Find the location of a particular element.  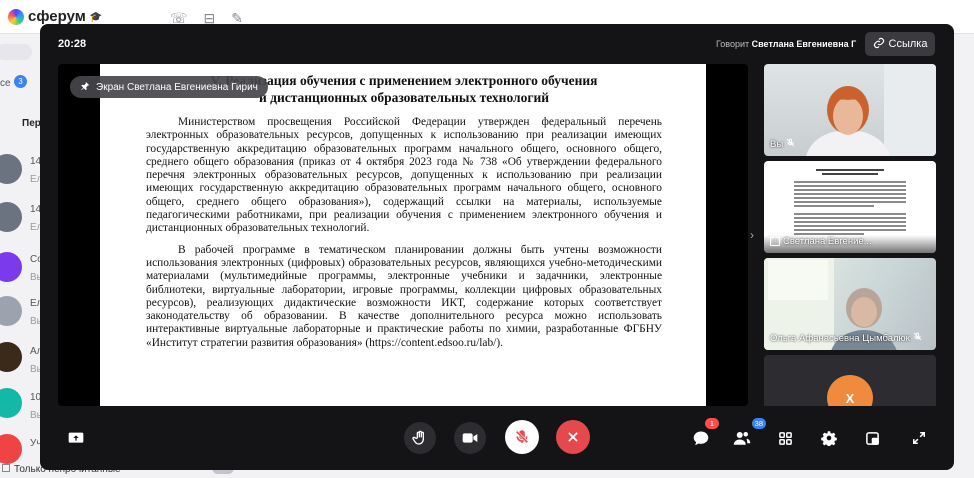

participant-tile: Ольга Афанасьевна Цымбалюк is located at coordinates (850, 304).